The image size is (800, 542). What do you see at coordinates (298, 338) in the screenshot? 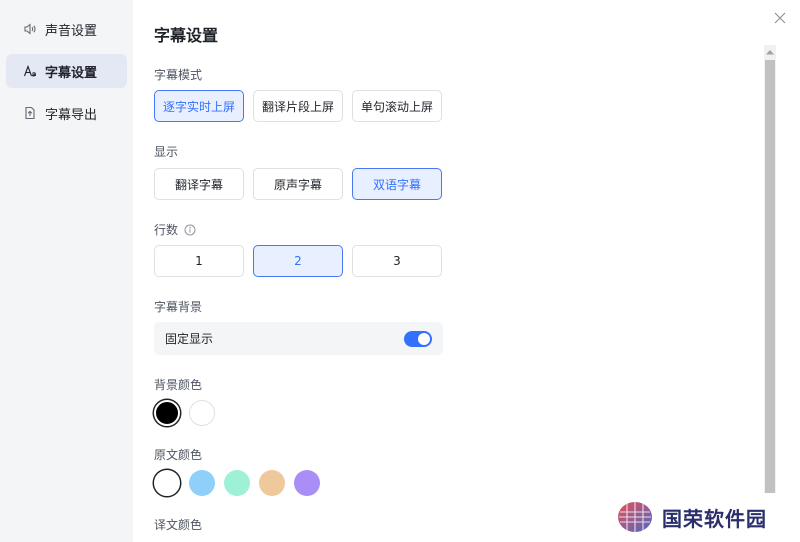
I see `fixed-display-row: 固定显示` at bounding box center [298, 338].